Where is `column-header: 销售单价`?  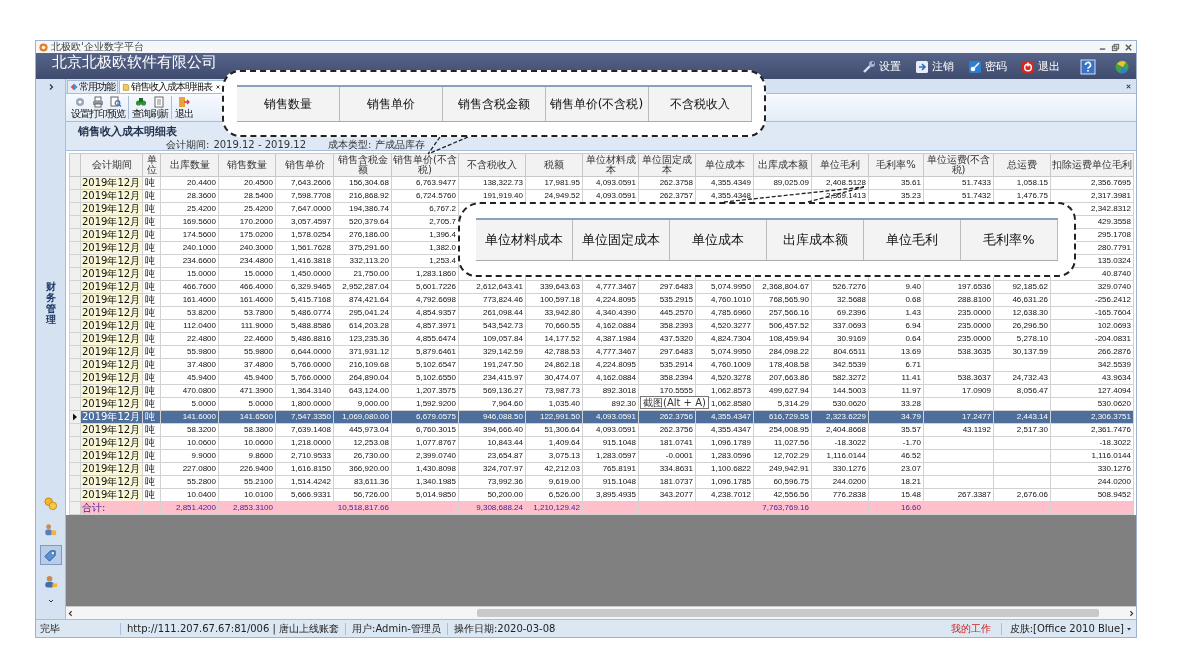 column-header: 销售单价 is located at coordinates (304, 165).